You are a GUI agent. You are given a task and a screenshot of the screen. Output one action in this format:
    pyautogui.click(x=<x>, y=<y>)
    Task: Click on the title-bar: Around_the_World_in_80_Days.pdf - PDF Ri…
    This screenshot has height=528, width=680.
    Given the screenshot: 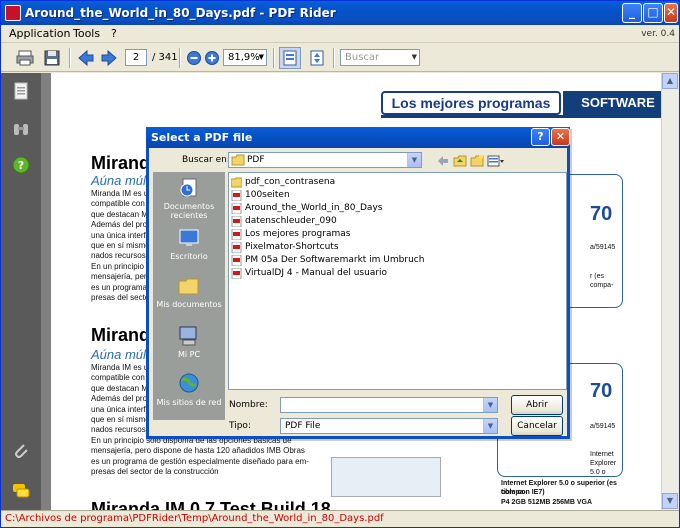 What is the action you would take?
    pyautogui.click(x=340, y=13)
    